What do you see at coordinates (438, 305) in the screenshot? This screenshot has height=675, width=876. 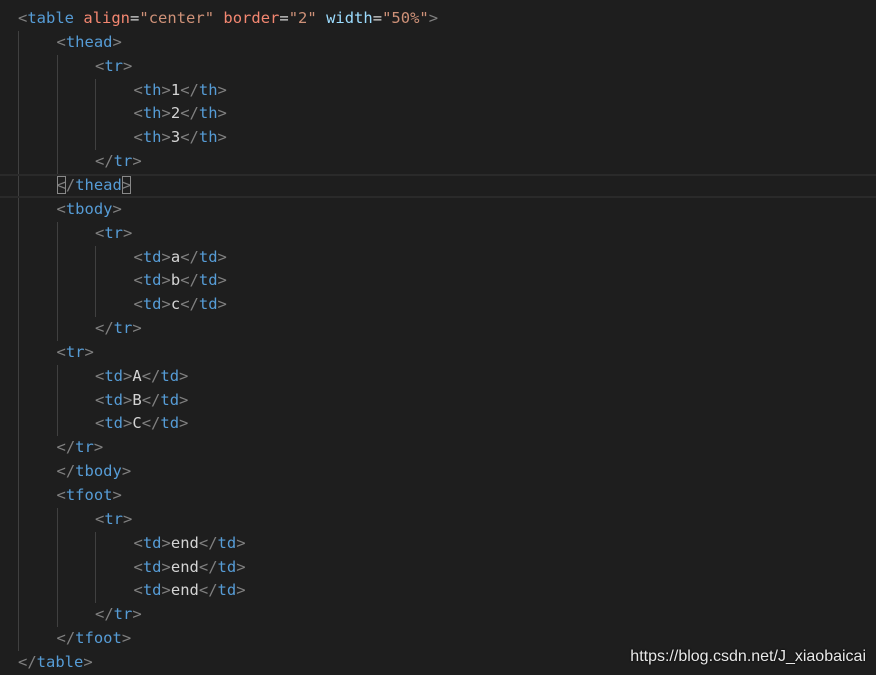 I see `code-line: <td>c</td>` at bounding box center [438, 305].